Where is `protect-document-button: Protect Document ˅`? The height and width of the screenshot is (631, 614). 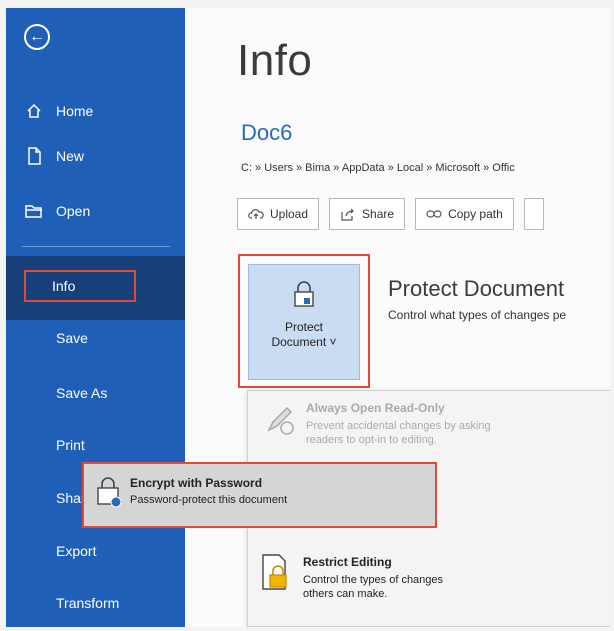
protect-document-button: Protect Document ˅ is located at coordinates (304, 322).